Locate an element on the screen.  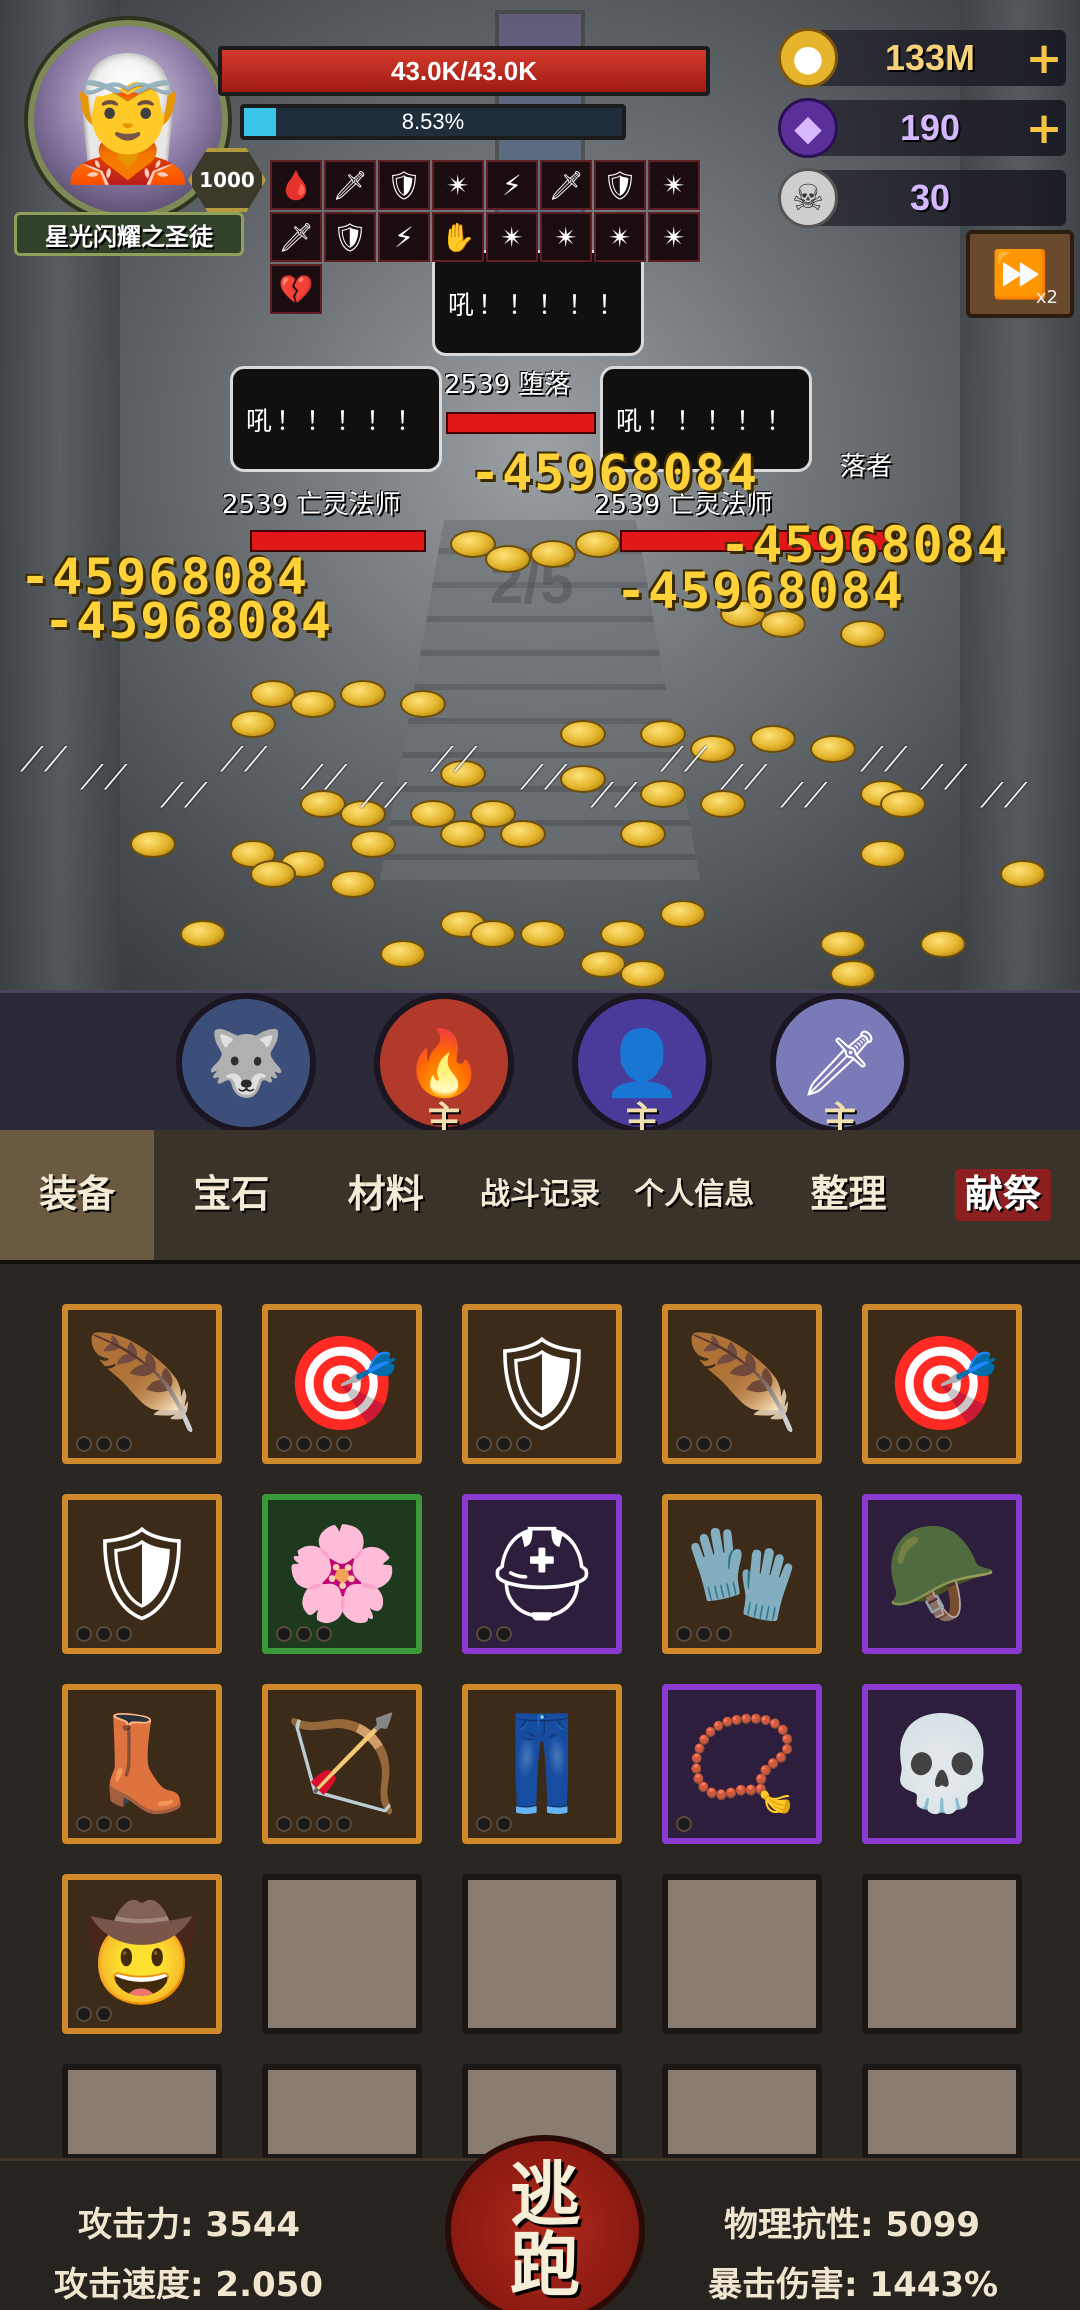
buff-icon: ✴ is located at coordinates (512, 237).